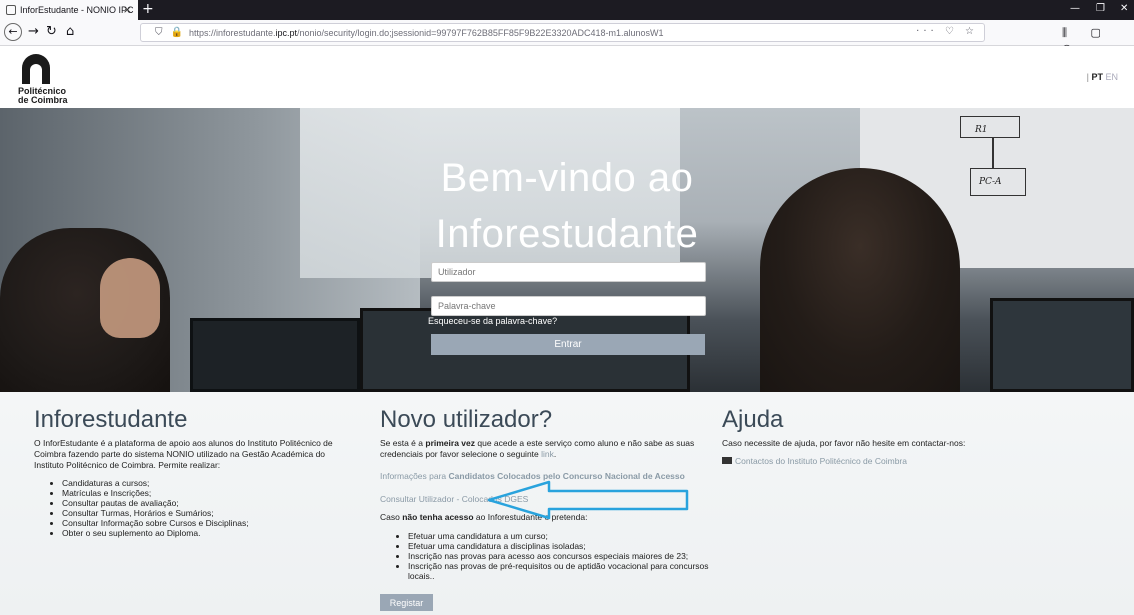 The image size is (1134, 615). What do you see at coordinates (127, 9) in the screenshot?
I see `close-tab-icon: ×` at bounding box center [127, 9].